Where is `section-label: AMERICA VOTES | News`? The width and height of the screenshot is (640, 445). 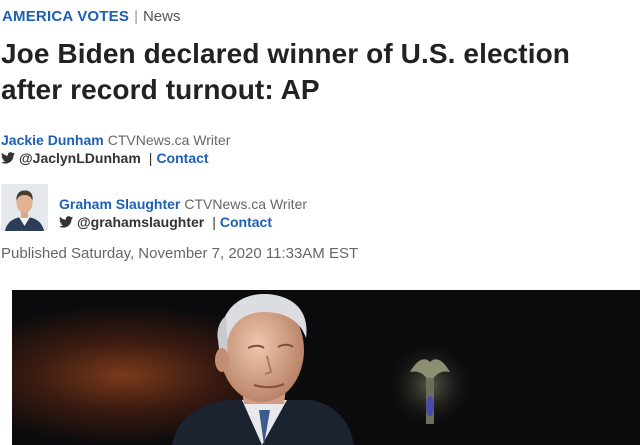 section-label: AMERICA VOTES | News is located at coordinates (91, 17).